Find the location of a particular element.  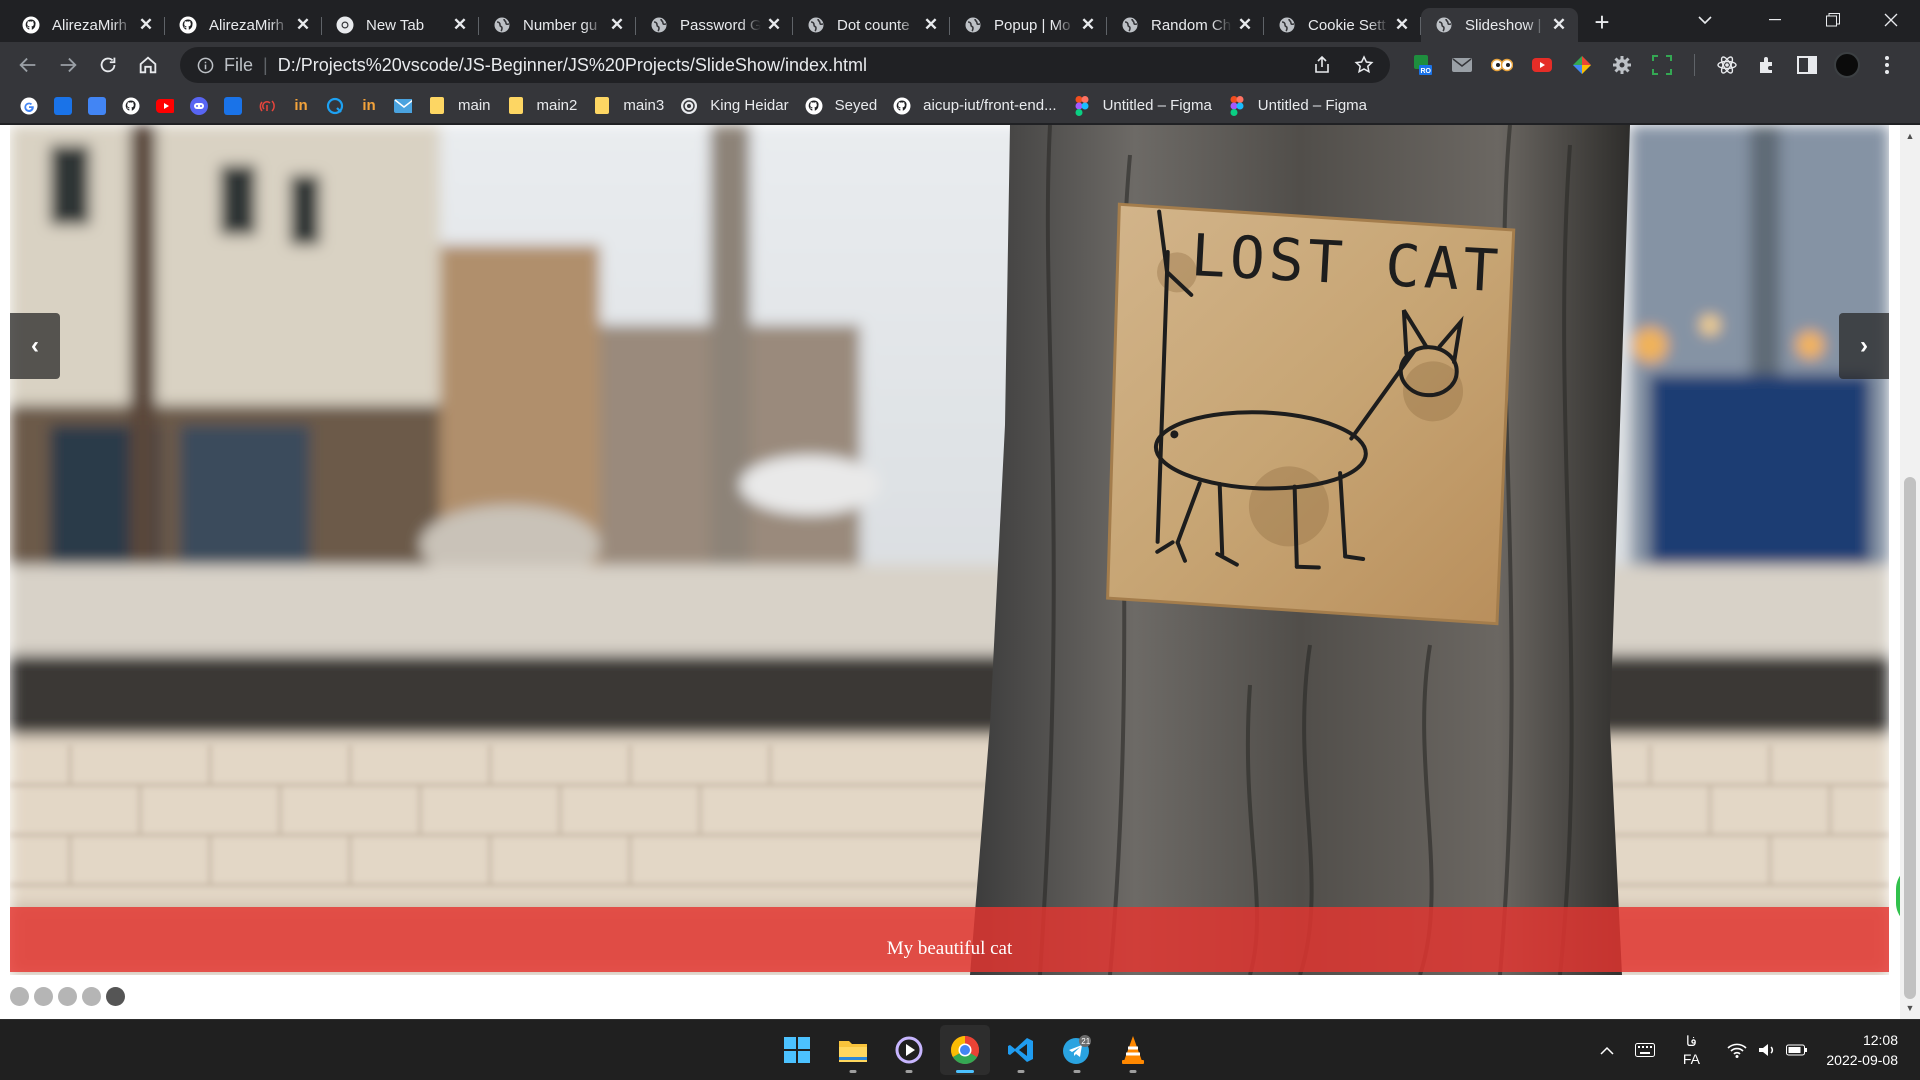

info-icon is located at coordinates (205, 65).